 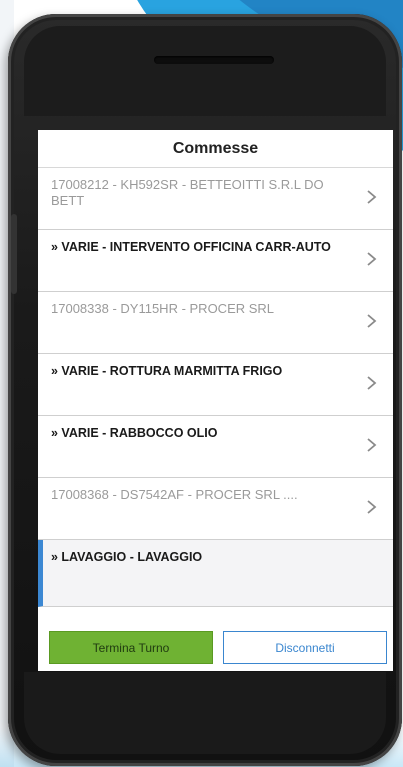 What do you see at coordinates (215, 323) in the screenshot?
I see `list-item: 17008338 - DY115HR - PROCER SRL` at bounding box center [215, 323].